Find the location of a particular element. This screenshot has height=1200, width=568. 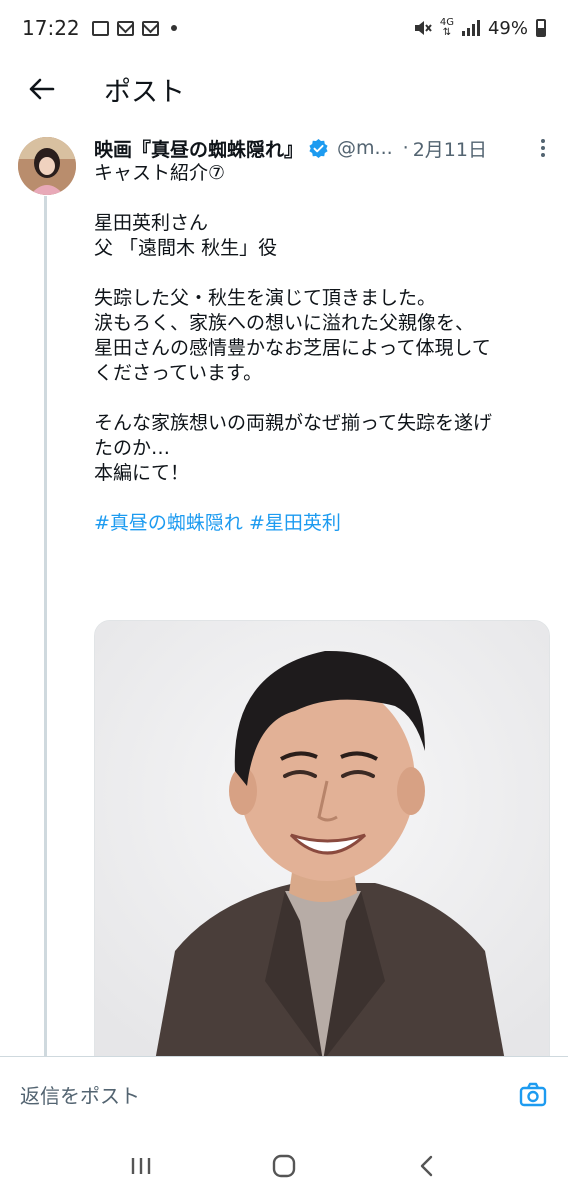

recent-apps-button is located at coordinates (141, 1166).